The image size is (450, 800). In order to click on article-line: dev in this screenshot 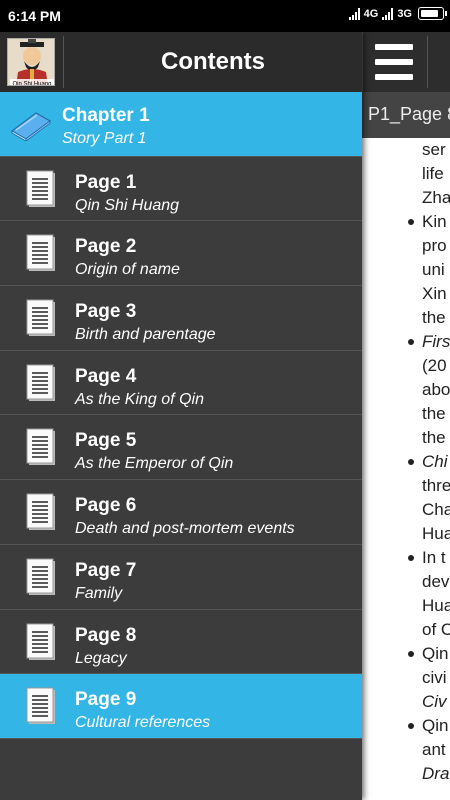, I will do `click(436, 581)`.